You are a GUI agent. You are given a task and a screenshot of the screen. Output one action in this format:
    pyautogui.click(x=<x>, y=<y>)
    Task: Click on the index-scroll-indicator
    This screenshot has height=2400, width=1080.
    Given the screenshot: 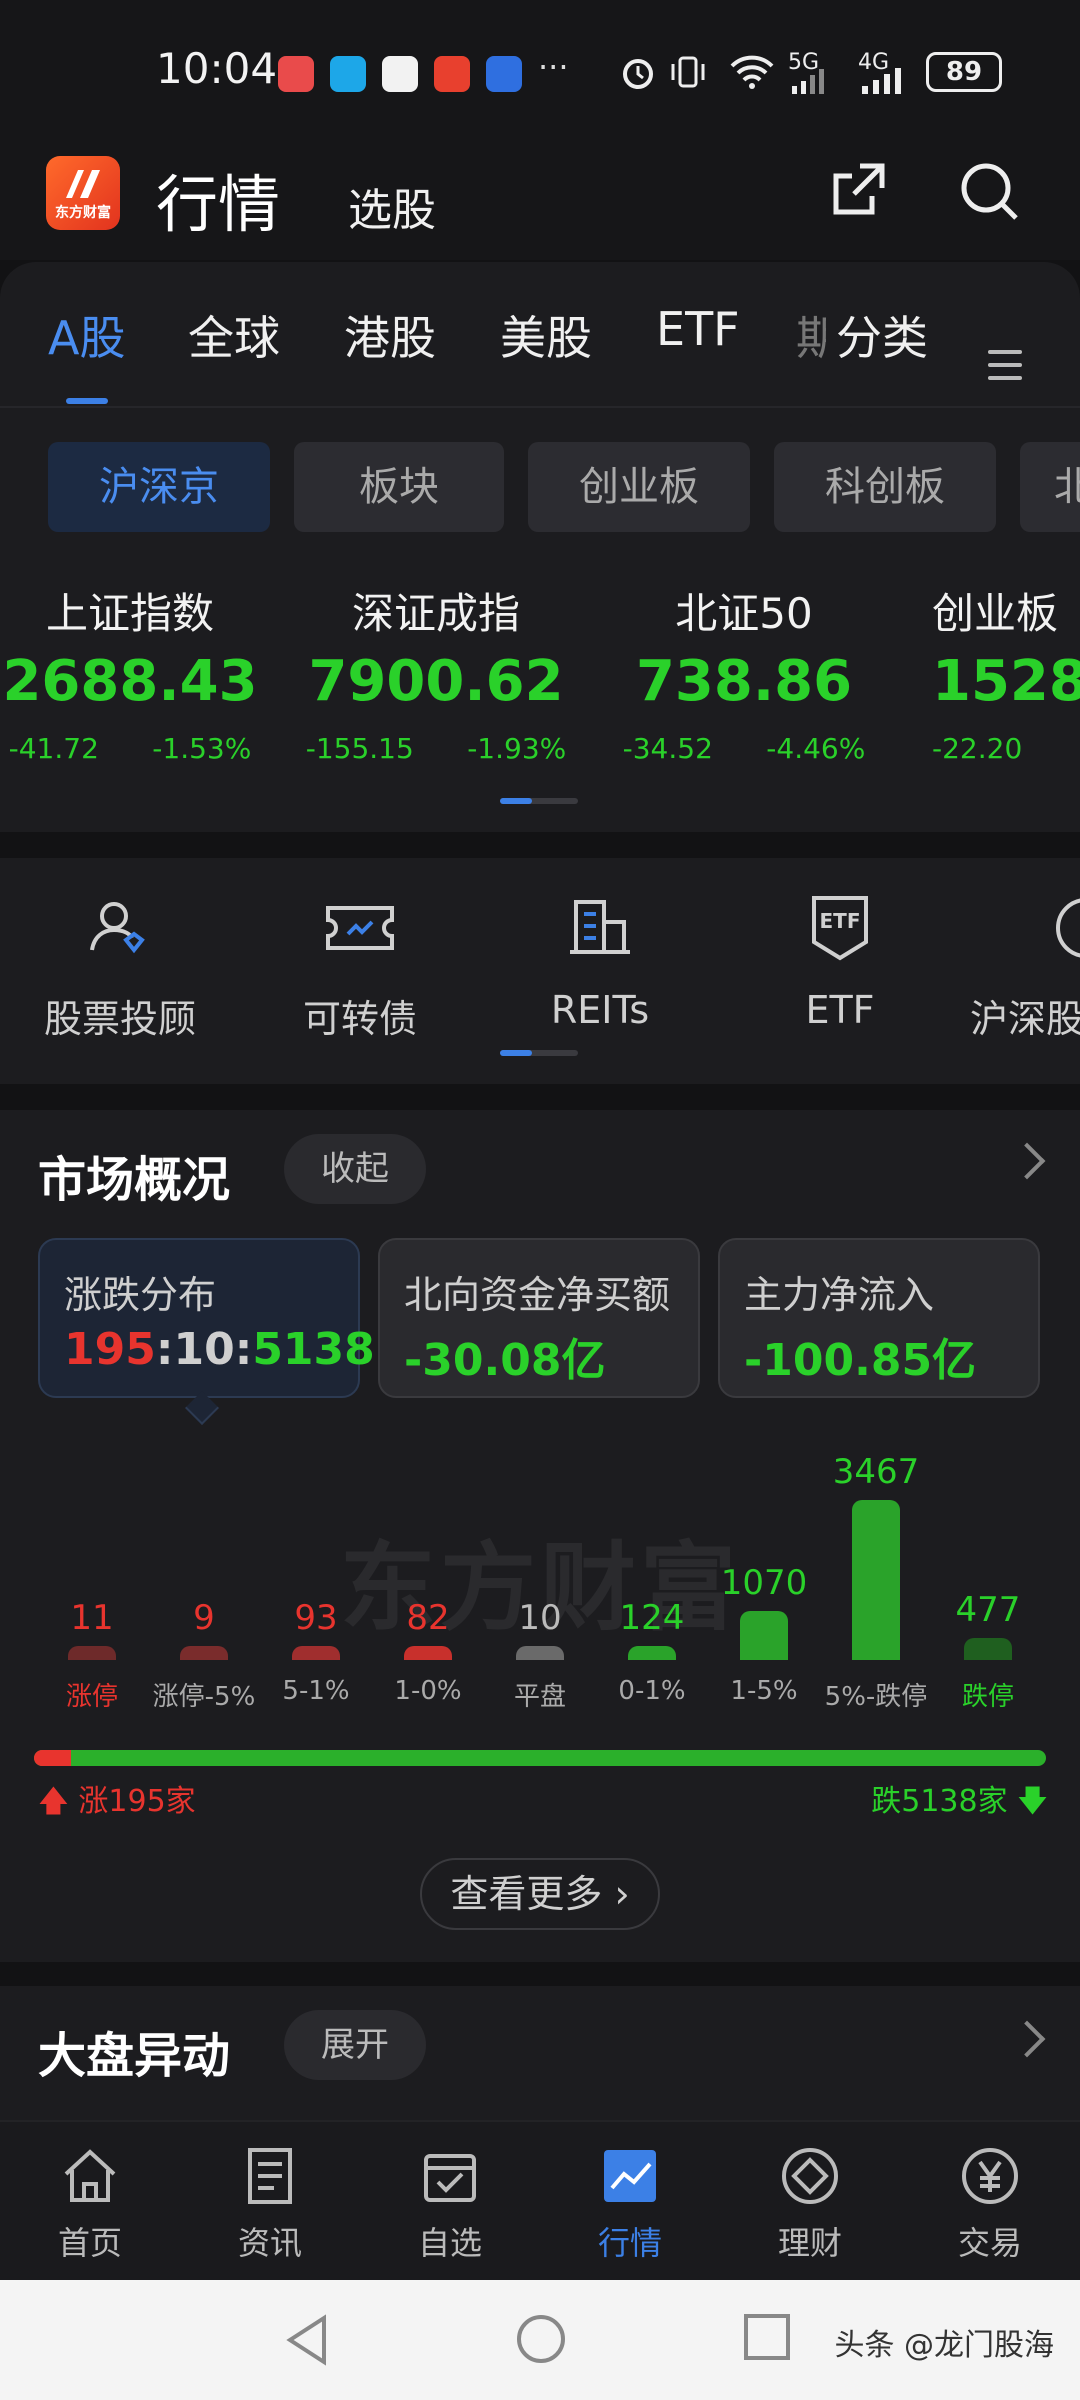 What is the action you would take?
    pyautogui.click(x=539, y=801)
    